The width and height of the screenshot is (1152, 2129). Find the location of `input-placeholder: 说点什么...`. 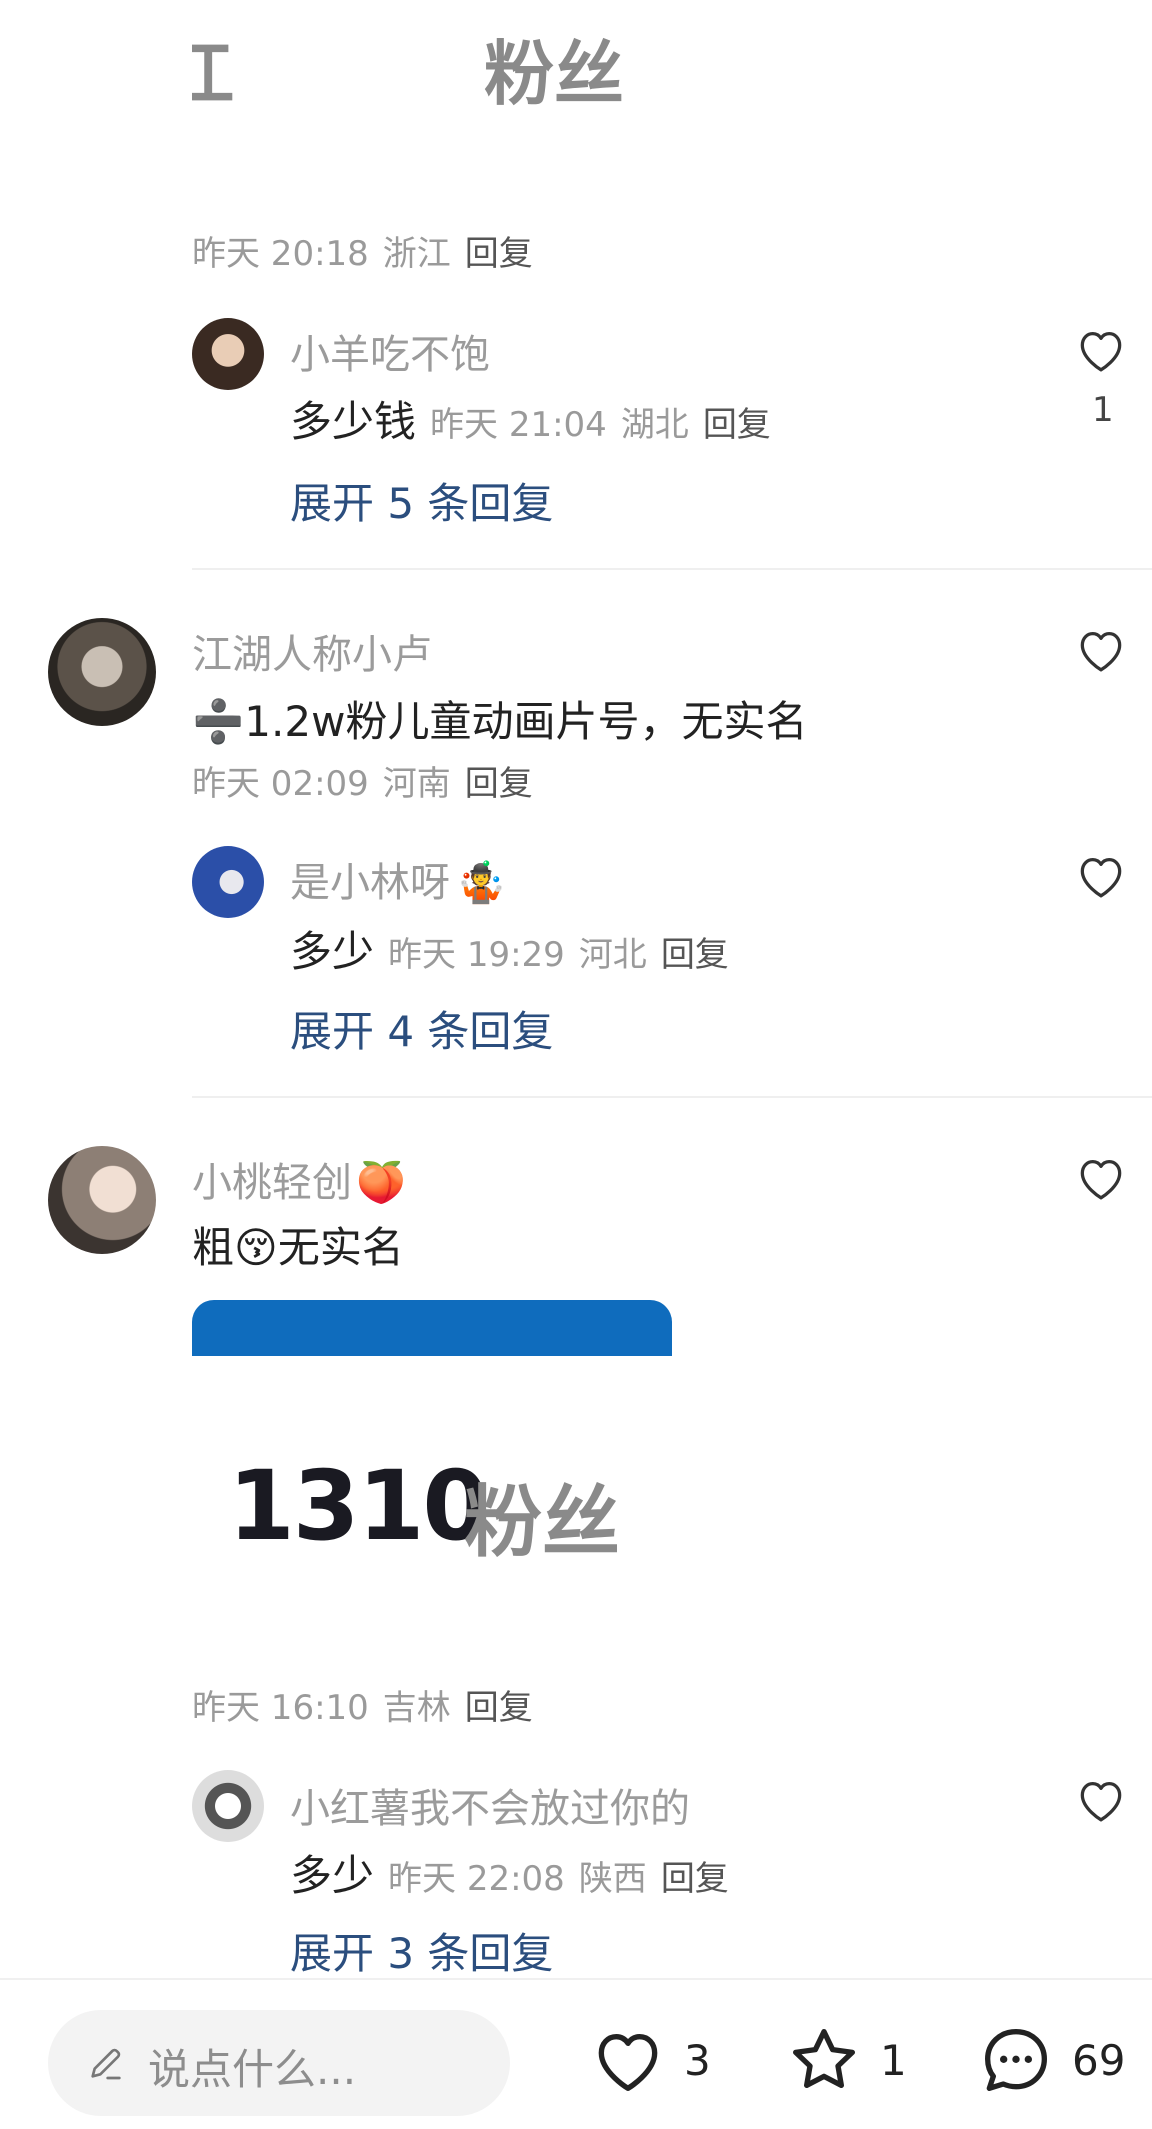

input-placeholder: 说点什么... is located at coordinates (252, 2069).